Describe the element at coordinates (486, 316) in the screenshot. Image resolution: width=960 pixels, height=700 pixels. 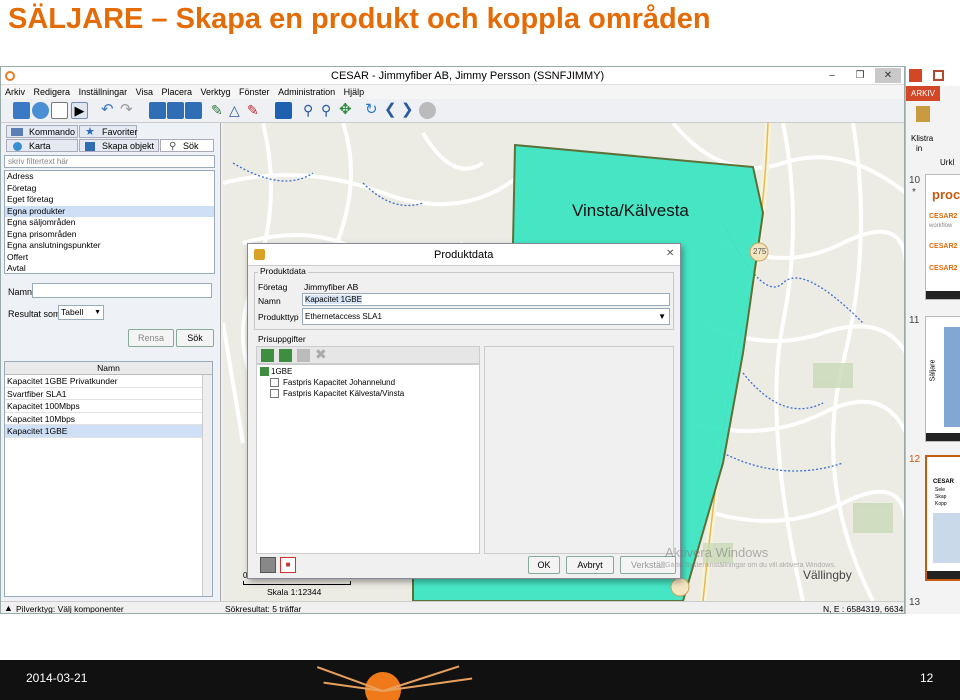
I see `product-type-select: Ethernetaccess SLA1 ▼` at that location.